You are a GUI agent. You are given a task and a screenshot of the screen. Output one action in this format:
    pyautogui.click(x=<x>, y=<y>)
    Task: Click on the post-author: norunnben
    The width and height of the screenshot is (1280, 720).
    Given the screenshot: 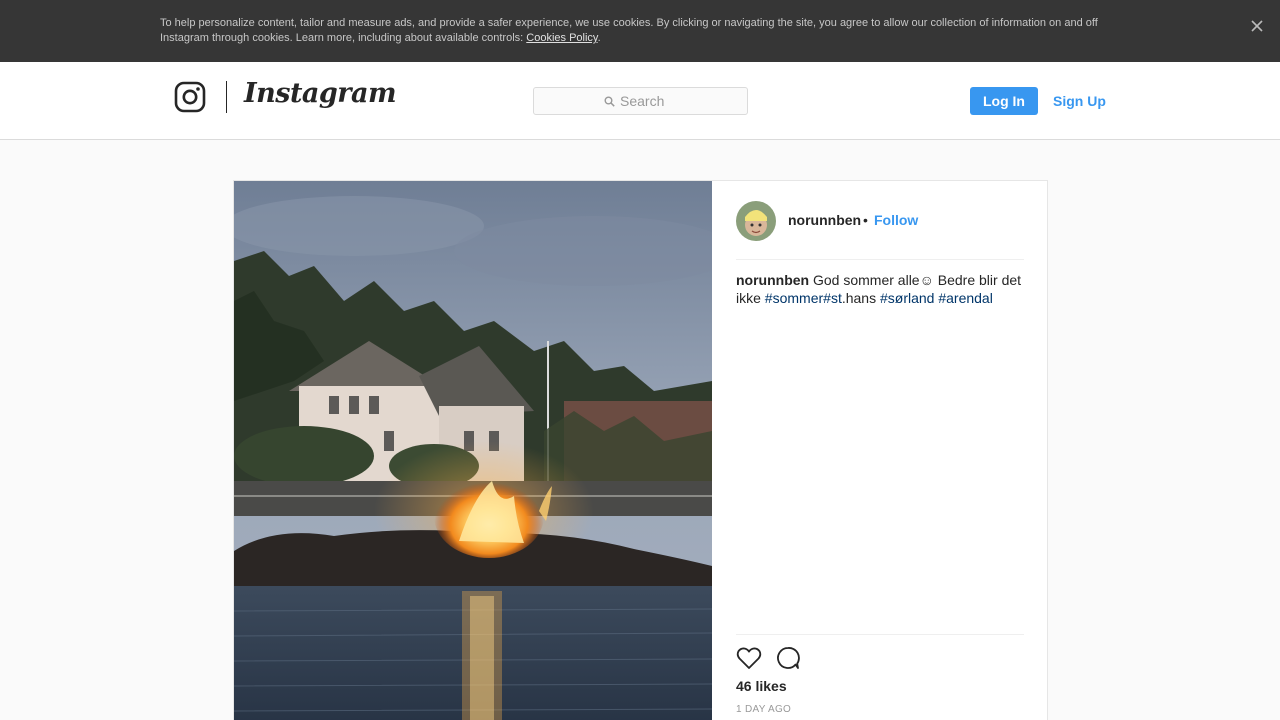 What is the action you would take?
    pyautogui.click(x=824, y=220)
    